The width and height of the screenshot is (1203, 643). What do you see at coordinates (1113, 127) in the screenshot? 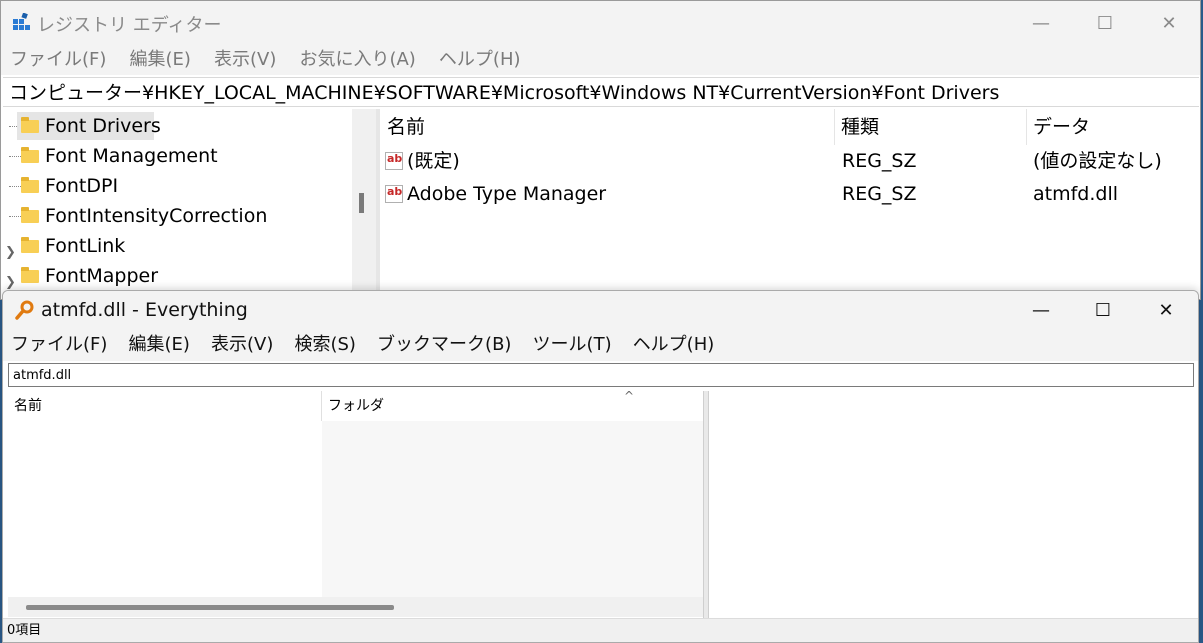
I see `column-header-data: データ` at bounding box center [1113, 127].